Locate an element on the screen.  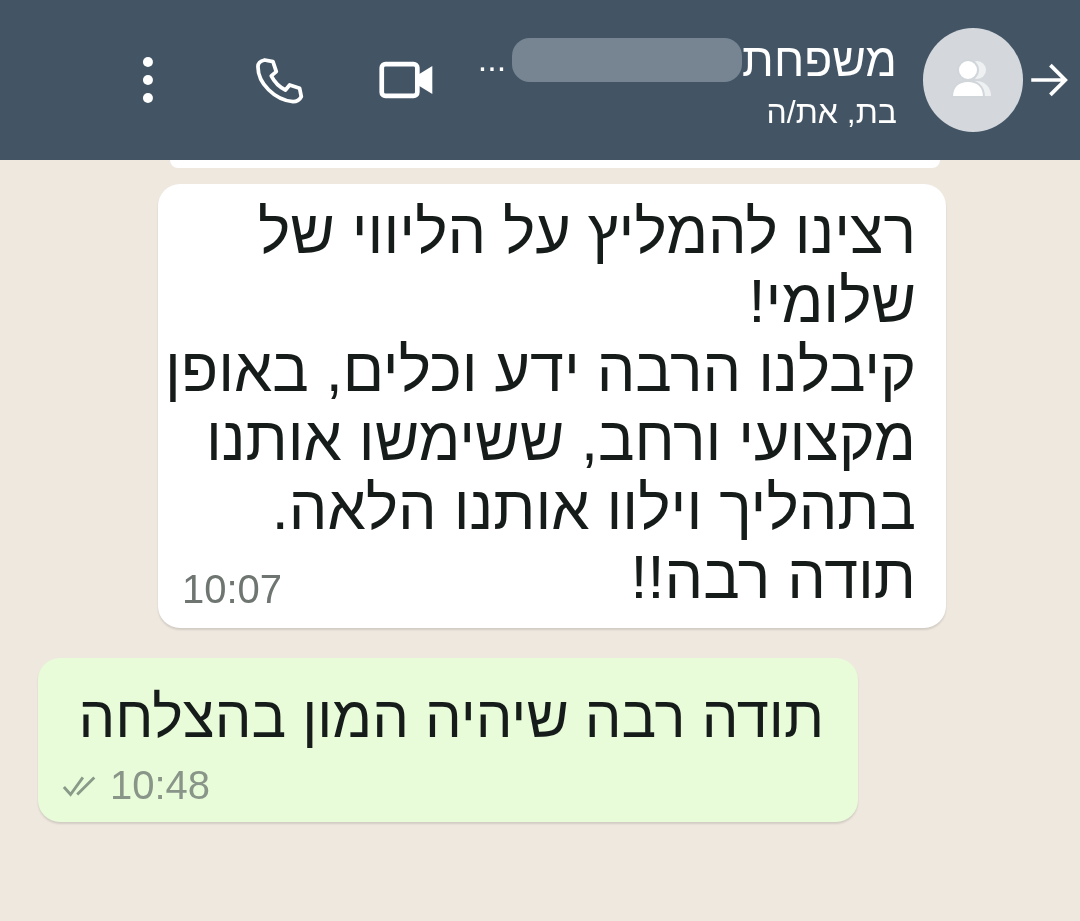
message-text: רצינו להמליץ על הליווי של is located at coordinates (586, 232).